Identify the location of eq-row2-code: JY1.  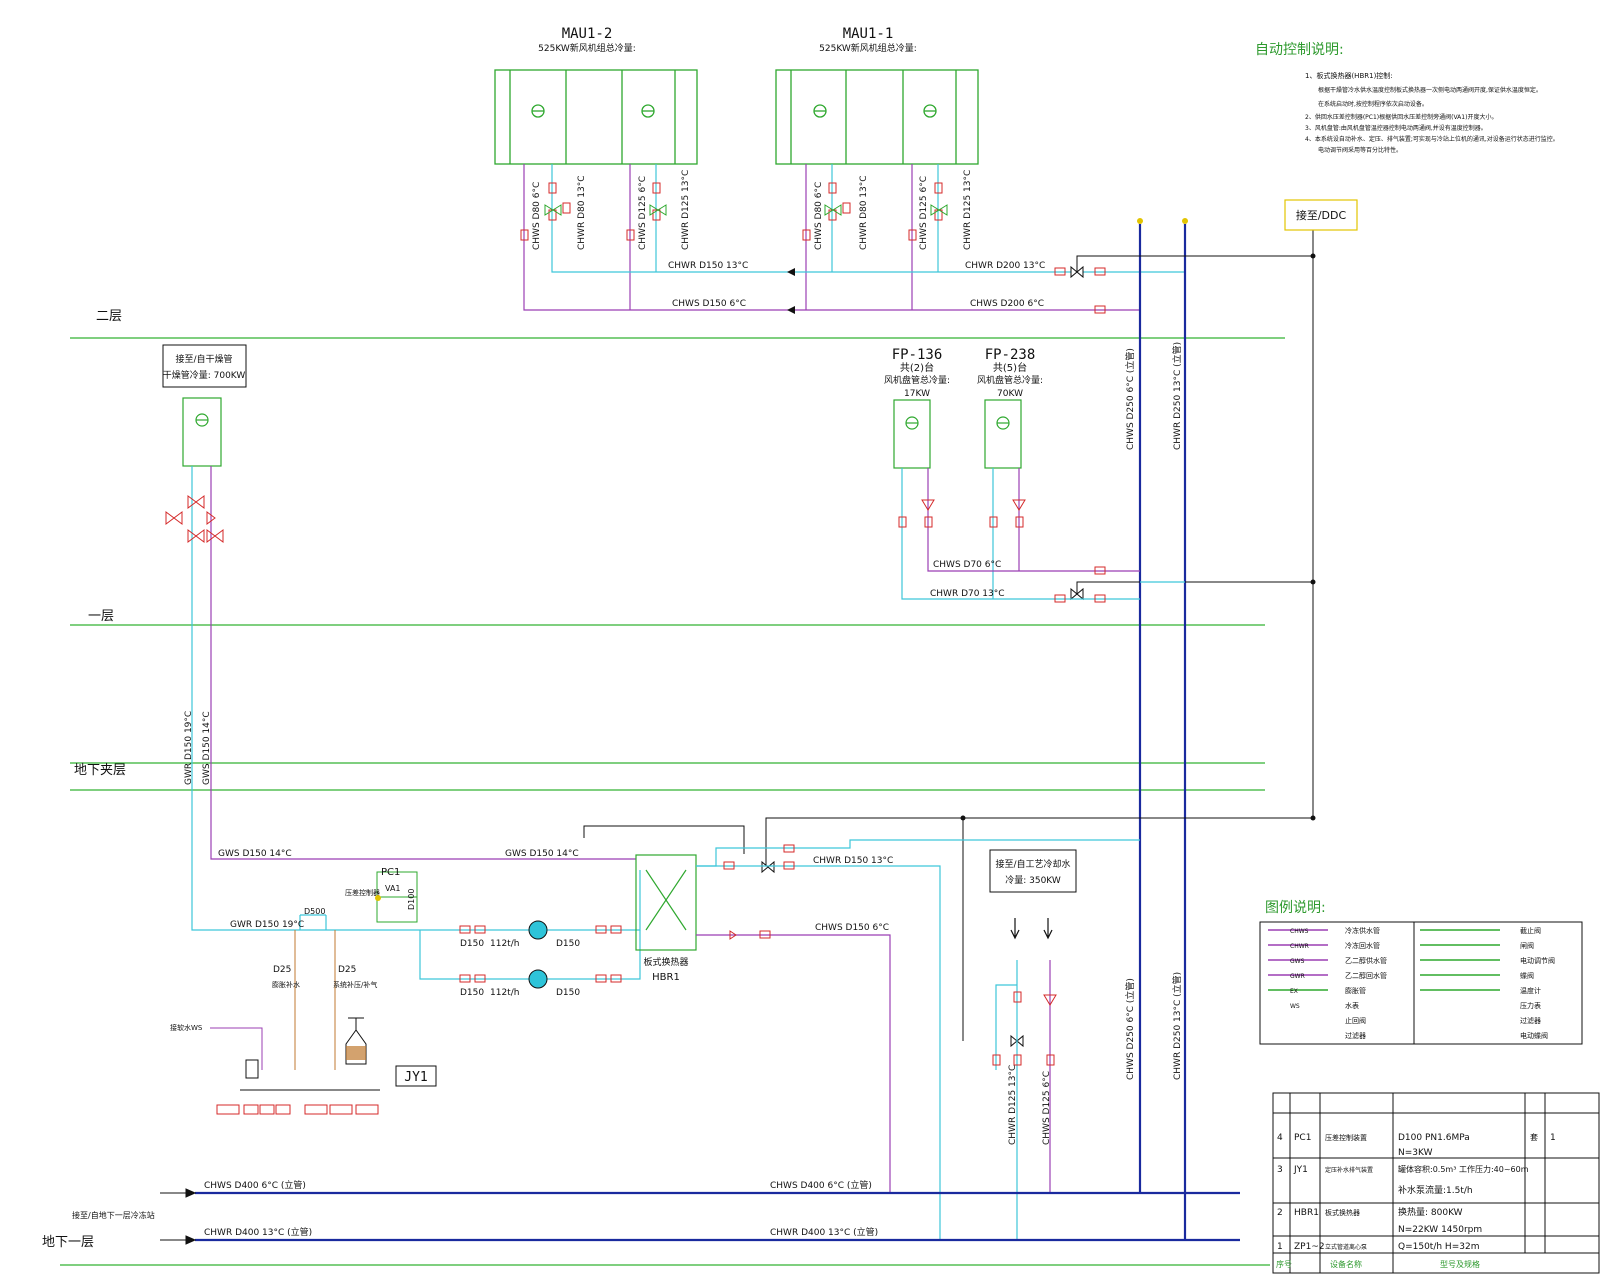
(1300, 1170).